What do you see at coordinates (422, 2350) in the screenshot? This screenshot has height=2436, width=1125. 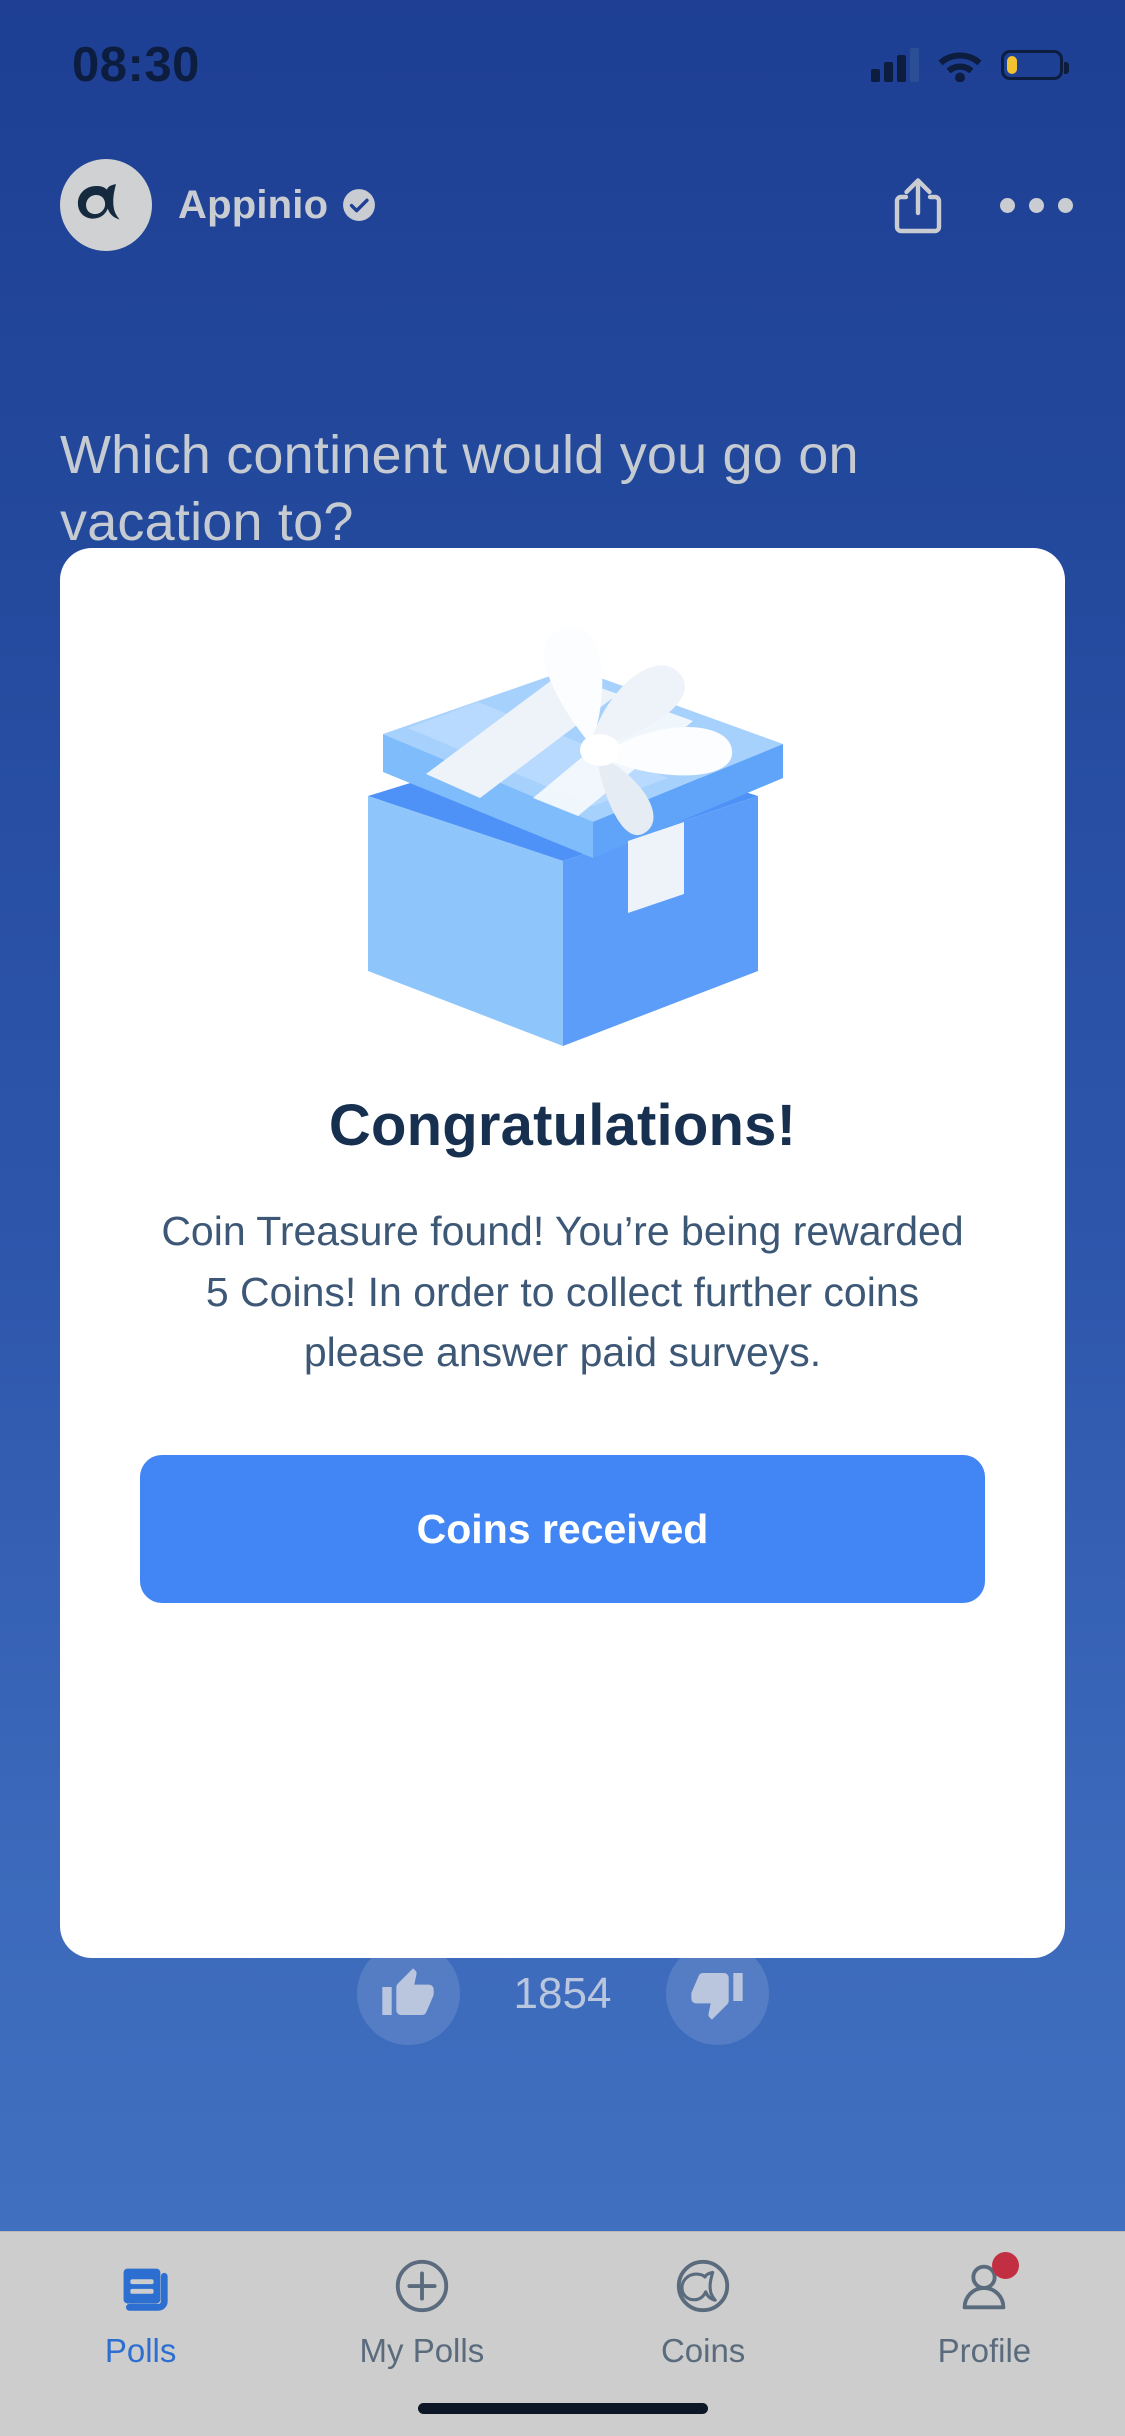 I see `tab-label-my-polls: My Polls` at bounding box center [422, 2350].